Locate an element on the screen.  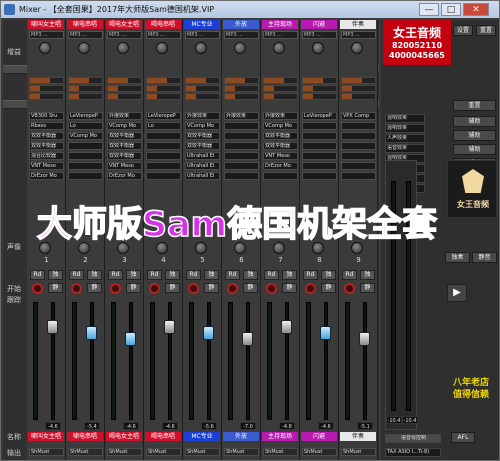
plugin-slot: Rbass is located at coordinates (46, 126).